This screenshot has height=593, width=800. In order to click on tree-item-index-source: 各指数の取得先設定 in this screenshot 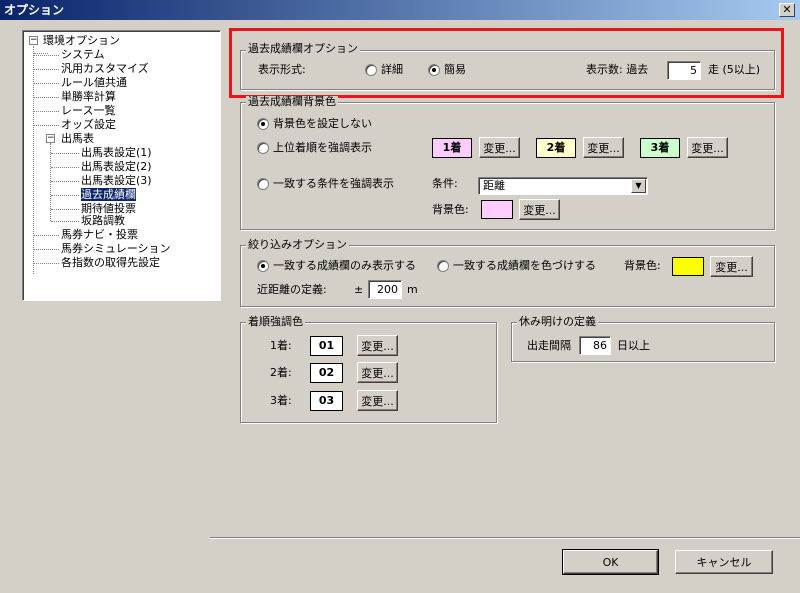, I will do `click(110, 262)`.